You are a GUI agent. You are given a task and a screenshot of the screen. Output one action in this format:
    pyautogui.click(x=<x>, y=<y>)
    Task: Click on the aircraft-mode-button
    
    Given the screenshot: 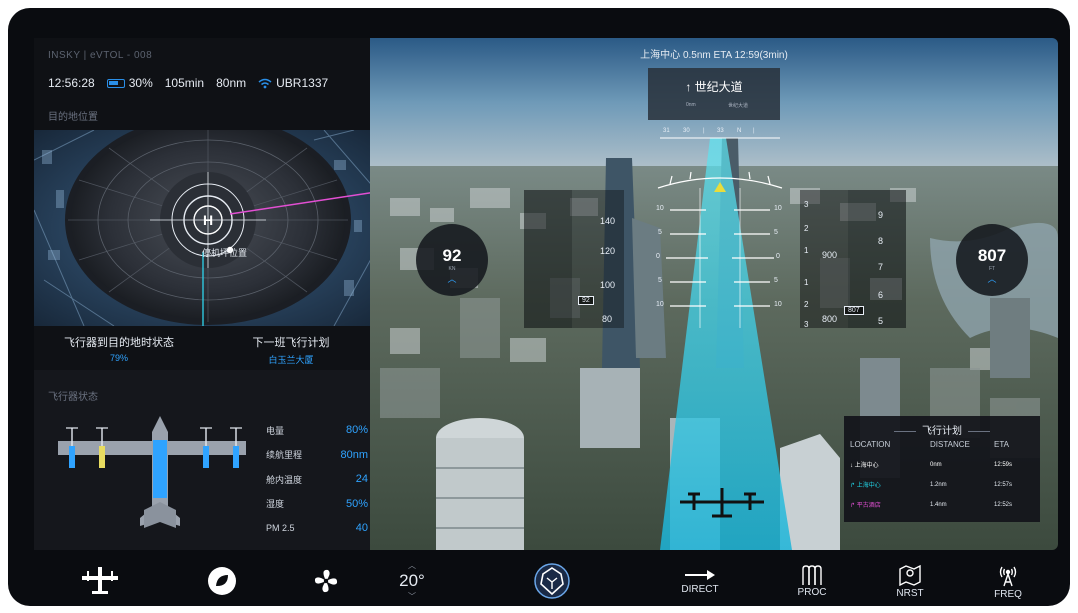 What is the action you would take?
    pyautogui.click(x=100, y=581)
    